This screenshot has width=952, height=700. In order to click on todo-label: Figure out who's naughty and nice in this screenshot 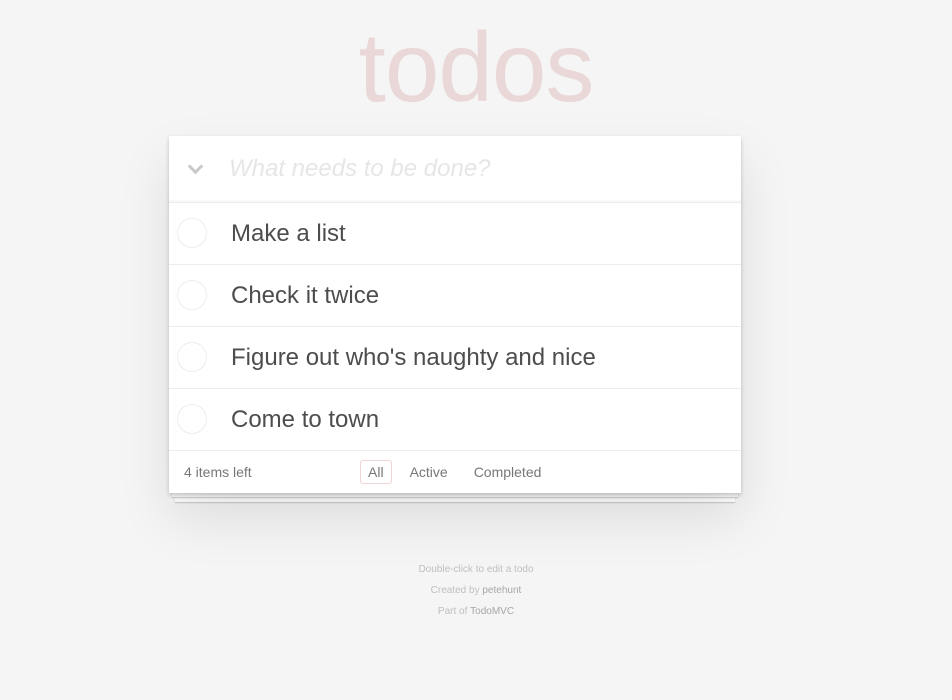, I will do `click(413, 357)`.